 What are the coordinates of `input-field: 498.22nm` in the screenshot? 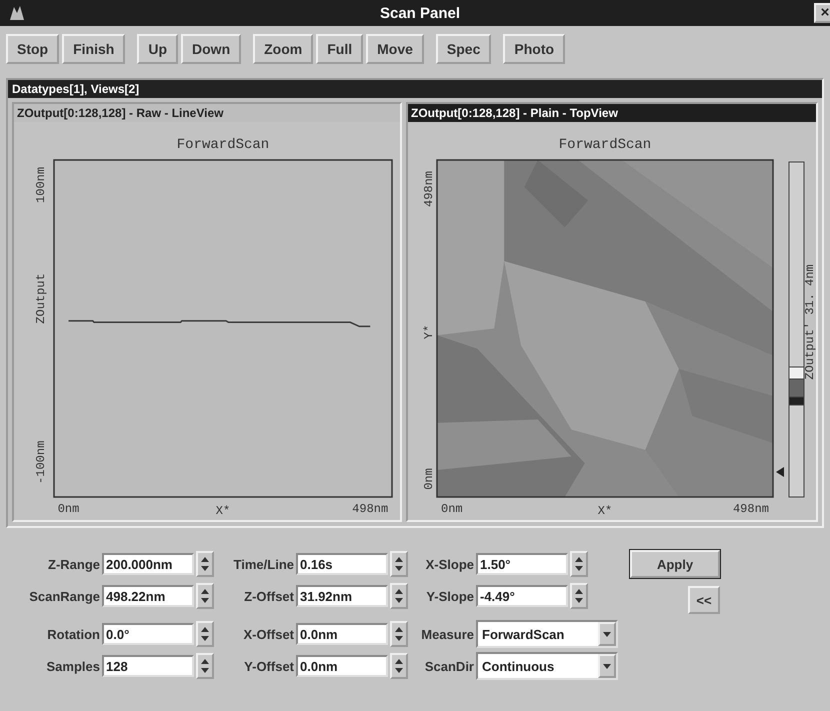 It's located at (148, 596).